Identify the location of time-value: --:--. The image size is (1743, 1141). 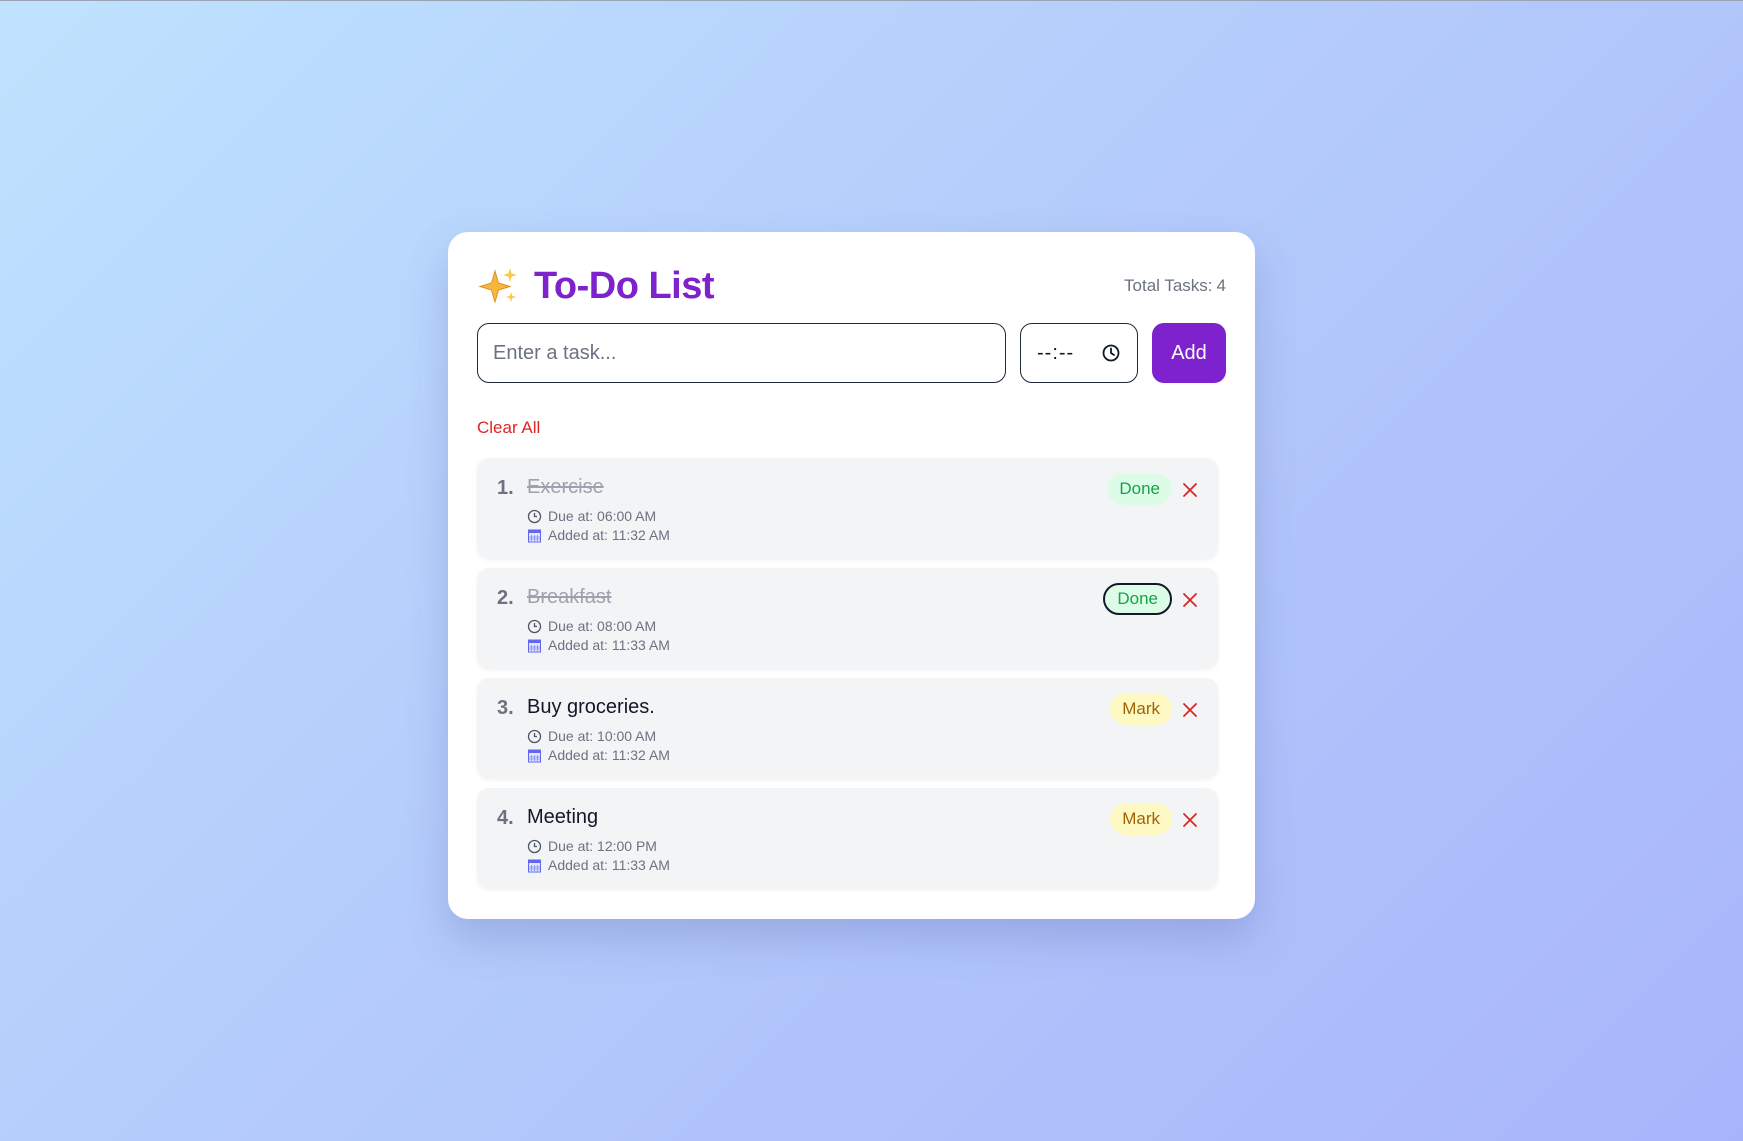
(1056, 352).